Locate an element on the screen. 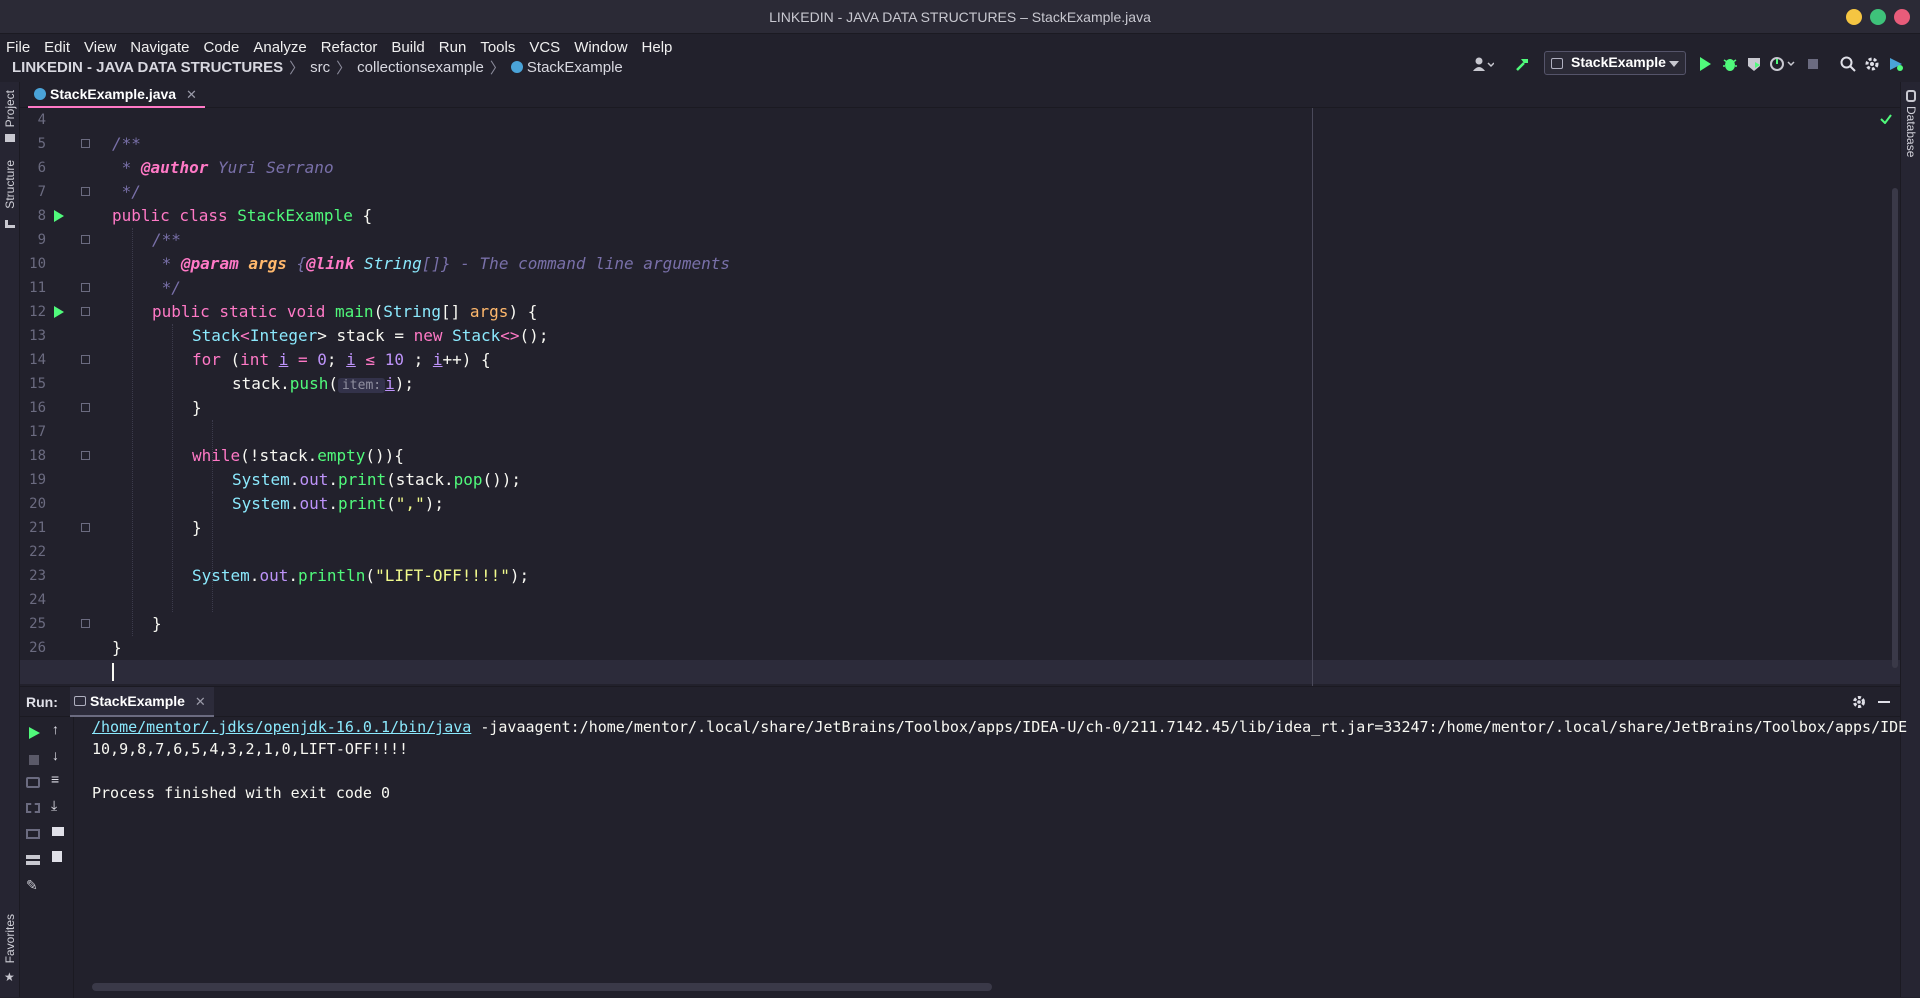 This screenshot has width=1920, height=998. breadcrumb-src: src is located at coordinates (320, 67).